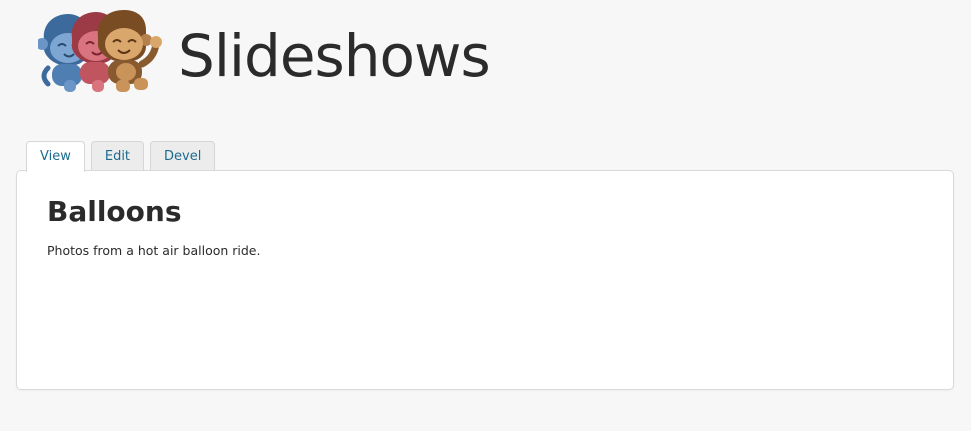 This screenshot has height=431, width=971. Describe the element at coordinates (103, 52) in the screenshot. I see `logo-monkeys-icon` at that location.